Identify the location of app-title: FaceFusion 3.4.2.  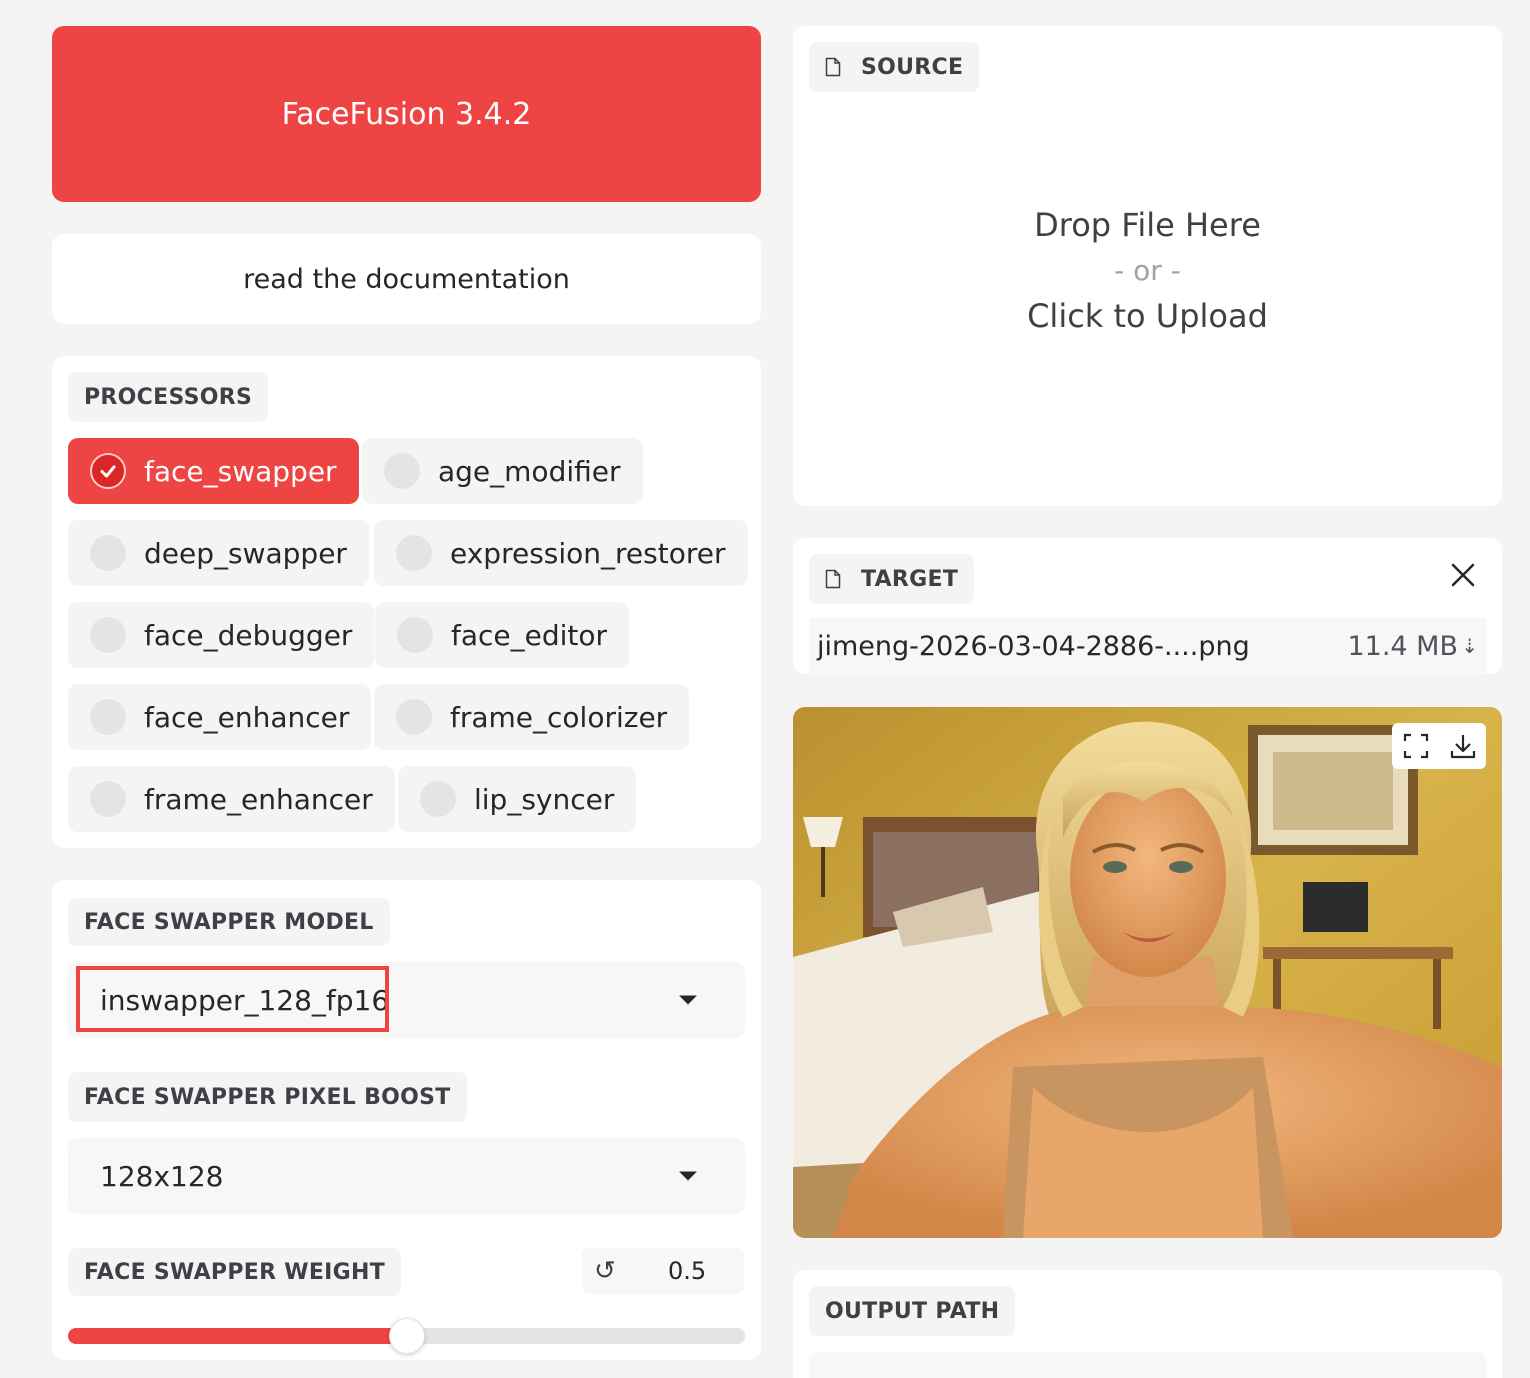
(406, 114).